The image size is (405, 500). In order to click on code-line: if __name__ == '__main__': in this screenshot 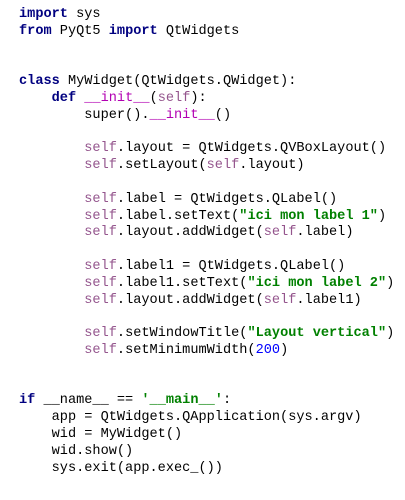, I will do `click(212, 401)`.